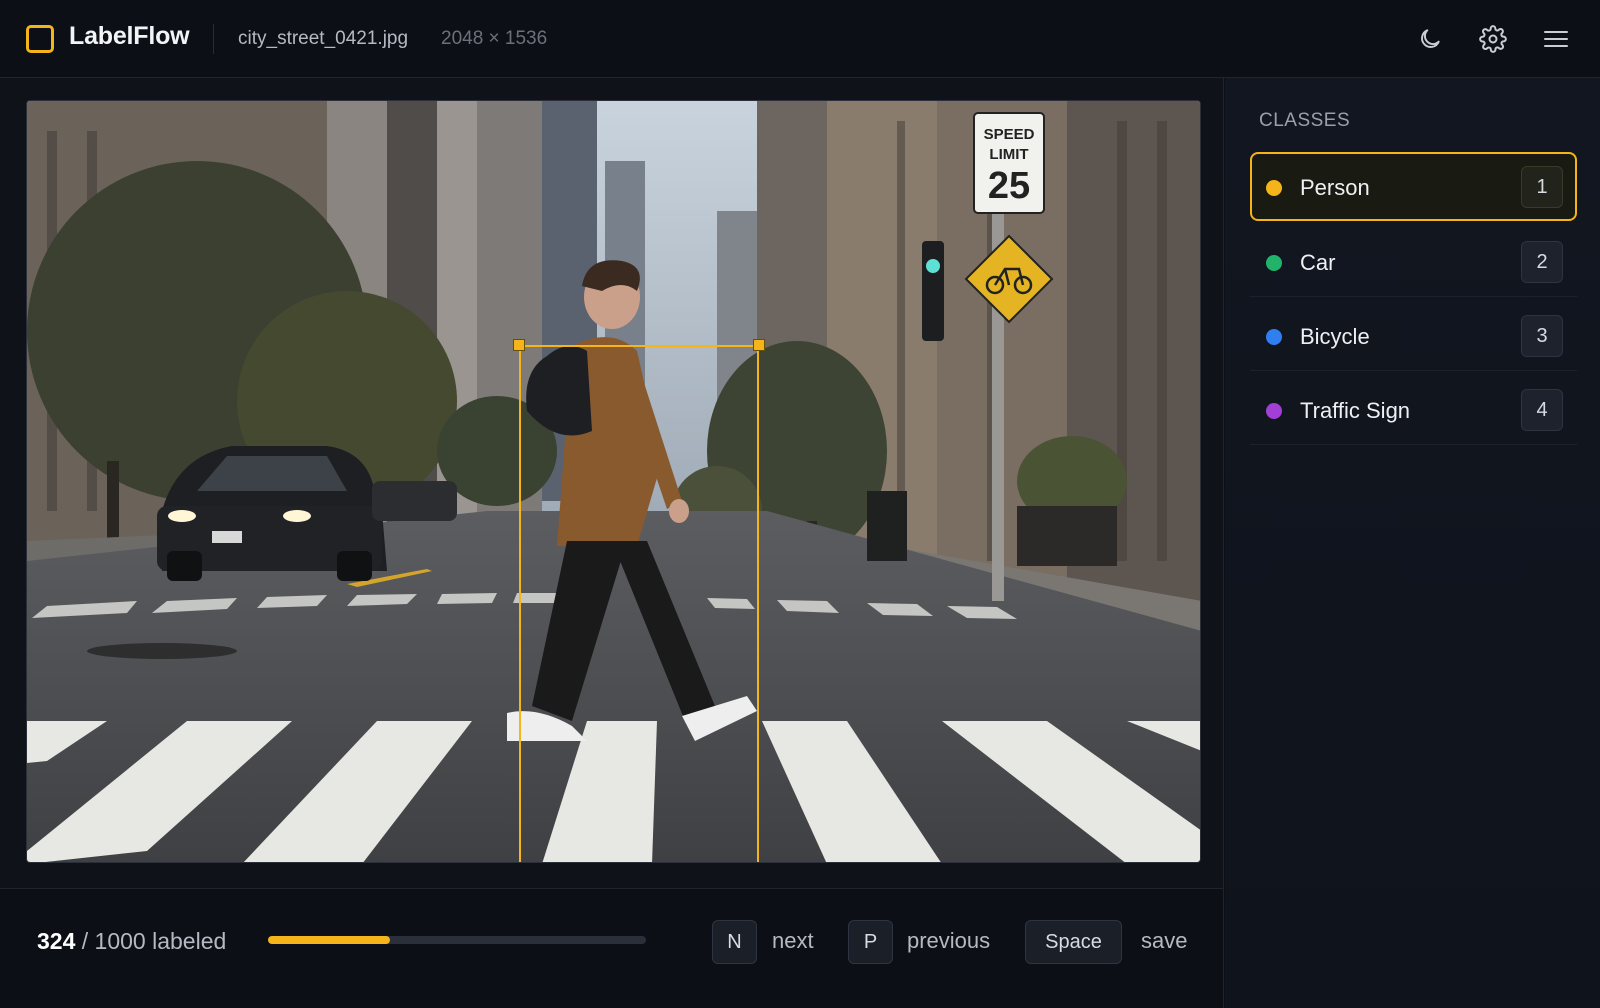 The width and height of the screenshot is (1600, 1008). I want to click on class-shortcut-key: 2, so click(1542, 262).